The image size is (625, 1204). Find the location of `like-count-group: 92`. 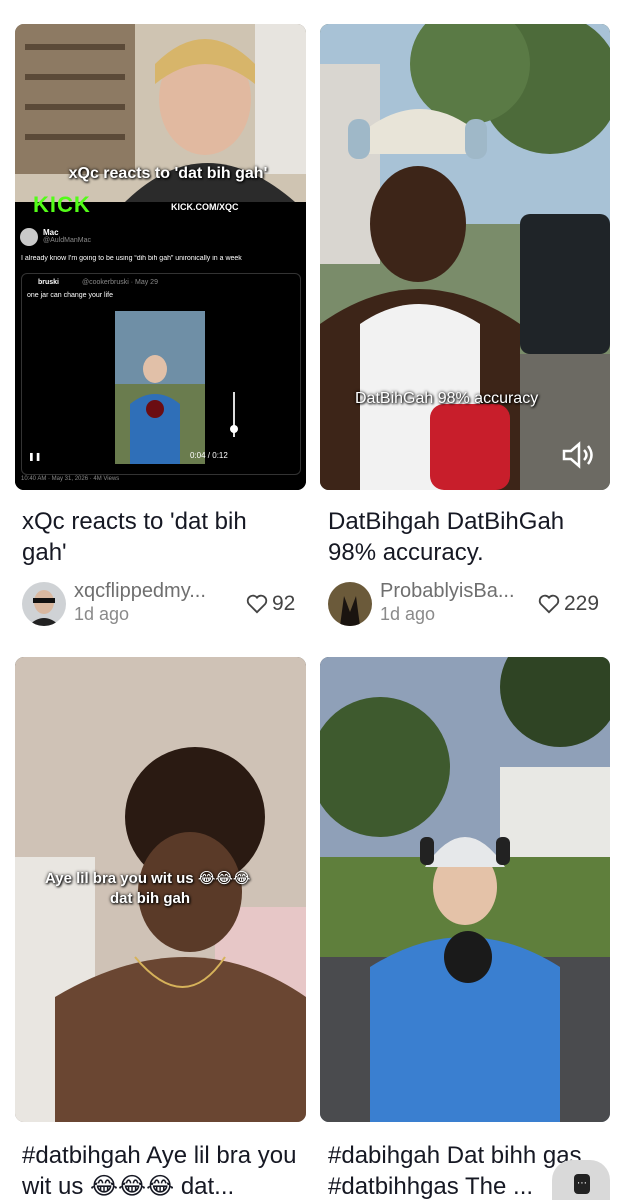

like-count-group: 92 is located at coordinates (270, 604).